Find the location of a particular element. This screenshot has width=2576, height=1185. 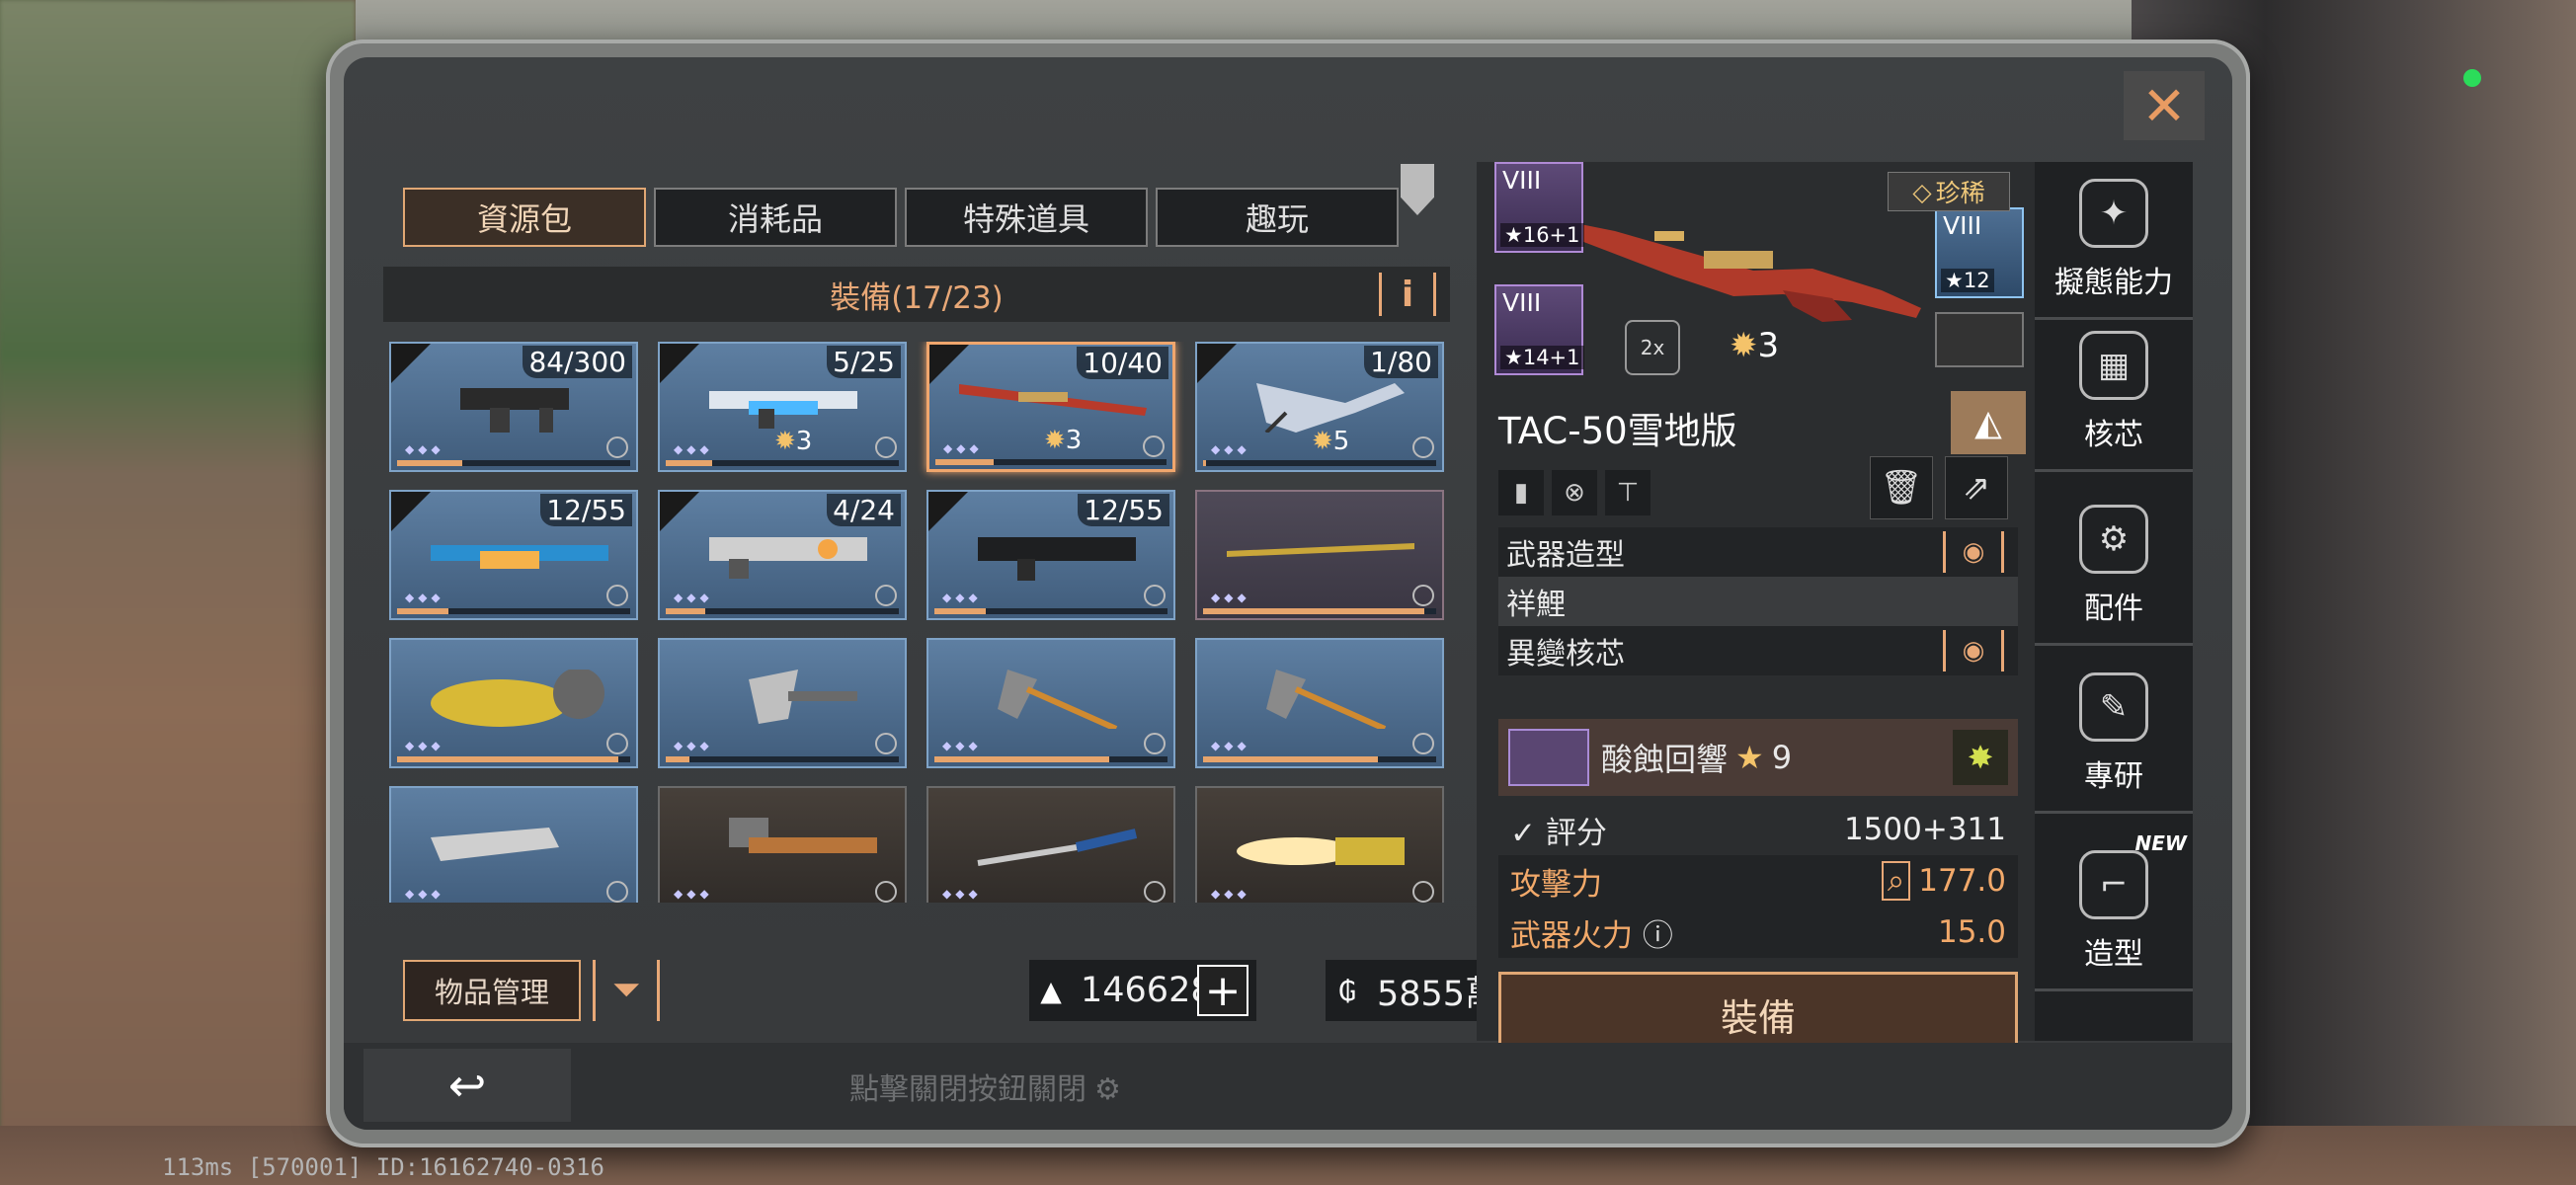

side-nav-attachments: ⚙ 配件 is located at coordinates (2114, 564).